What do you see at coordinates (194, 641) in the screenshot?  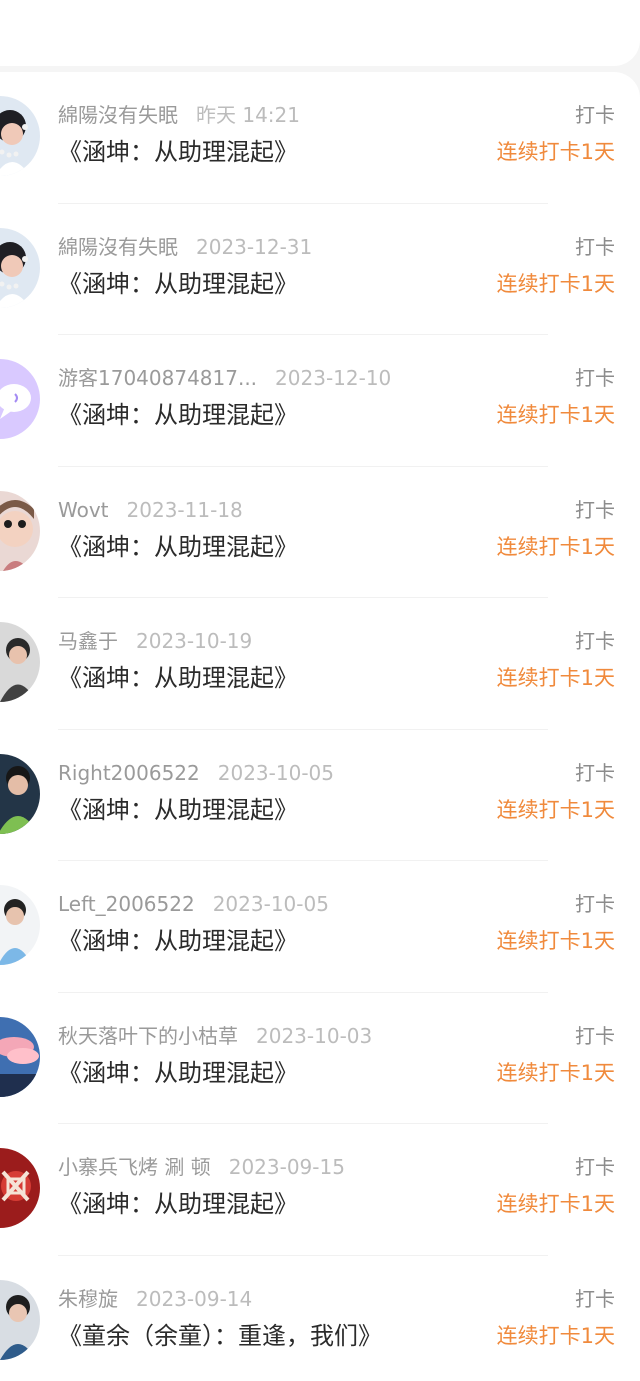 I see `checkin-date: 2023-10-19` at bounding box center [194, 641].